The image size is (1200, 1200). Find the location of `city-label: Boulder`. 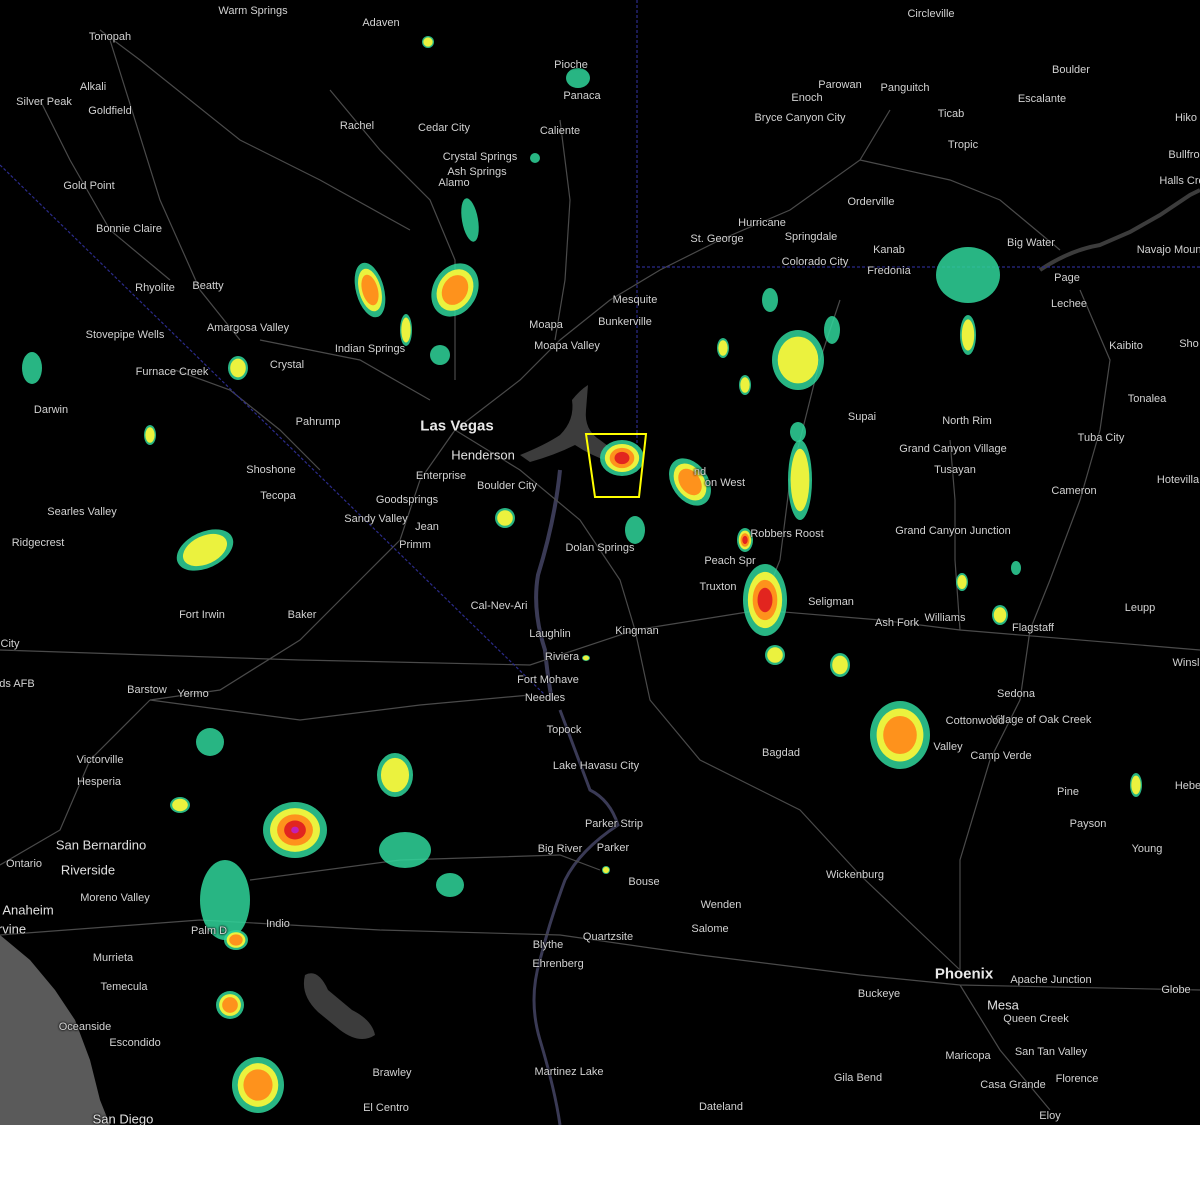

city-label: Boulder is located at coordinates (1071, 70).